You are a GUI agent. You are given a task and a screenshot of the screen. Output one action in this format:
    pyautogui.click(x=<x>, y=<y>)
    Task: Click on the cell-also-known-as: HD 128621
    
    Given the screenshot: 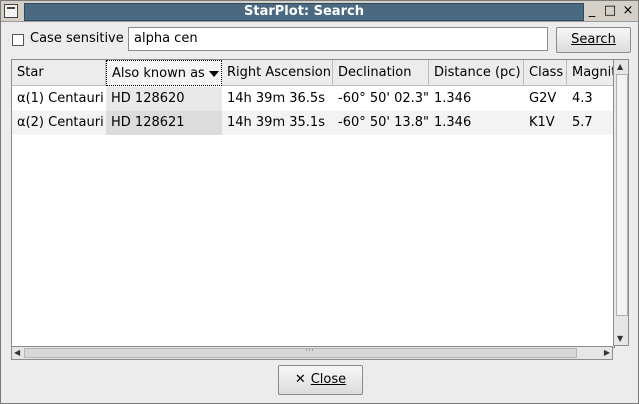 What is the action you would take?
    pyautogui.click(x=164, y=123)
    